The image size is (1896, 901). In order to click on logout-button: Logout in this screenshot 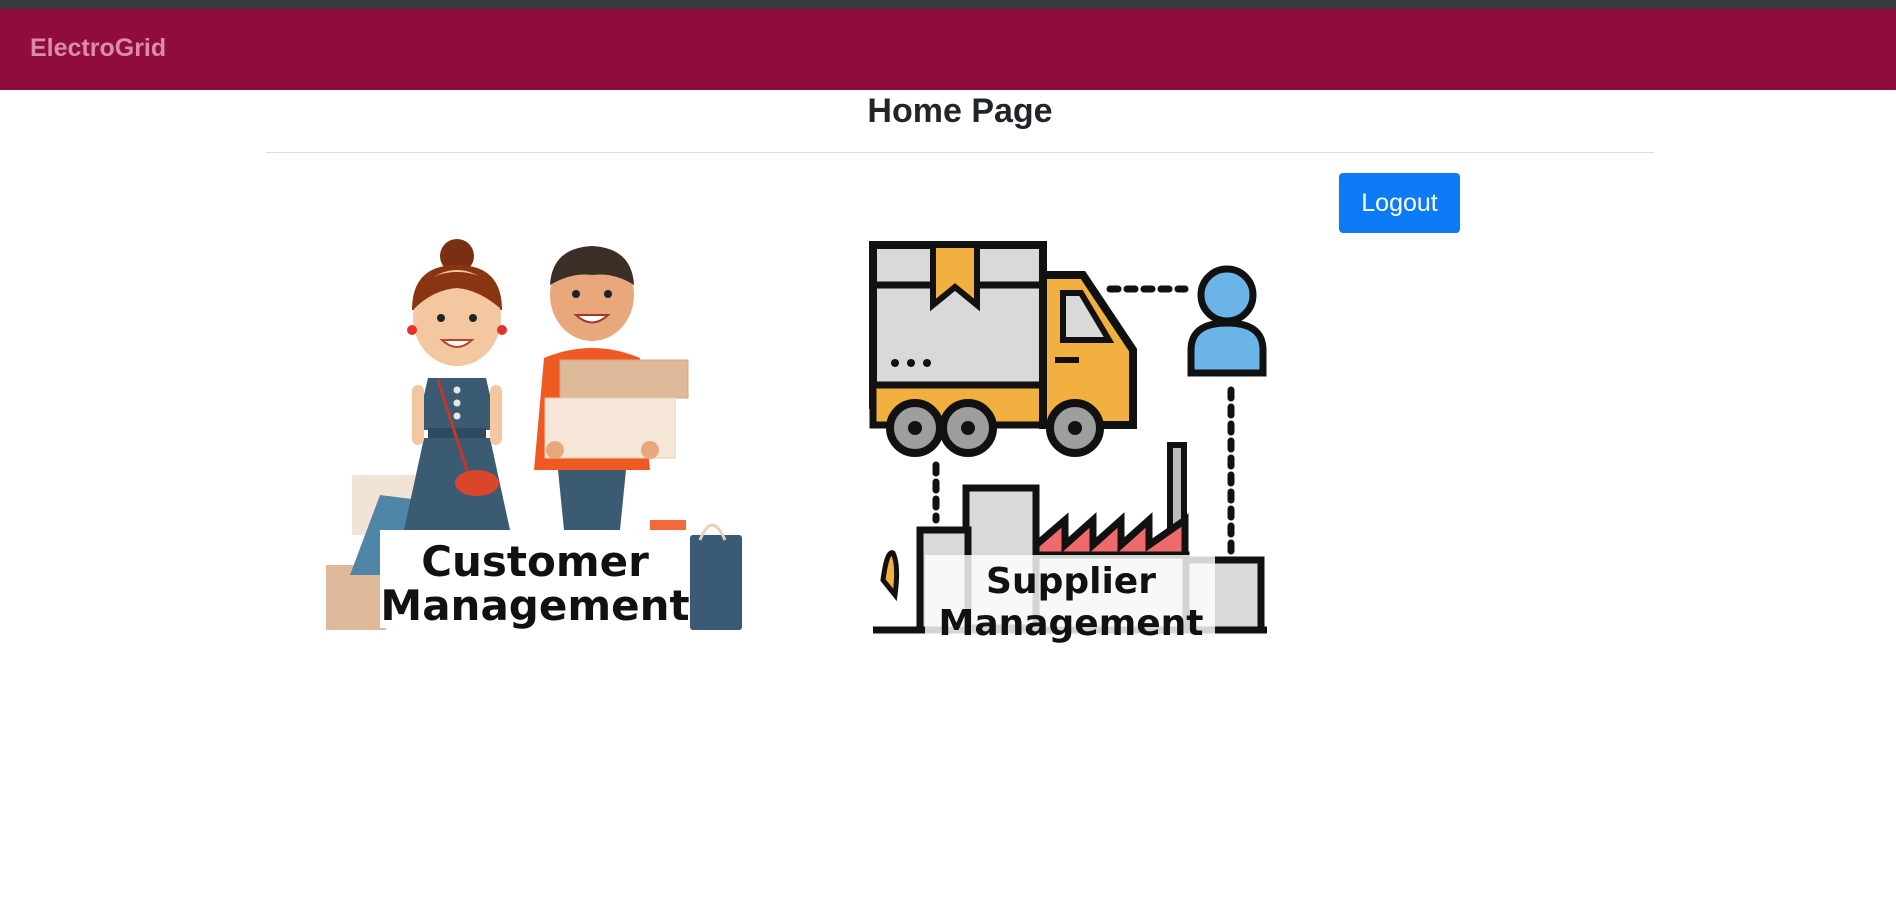, I will do `click(1399, 203)`.